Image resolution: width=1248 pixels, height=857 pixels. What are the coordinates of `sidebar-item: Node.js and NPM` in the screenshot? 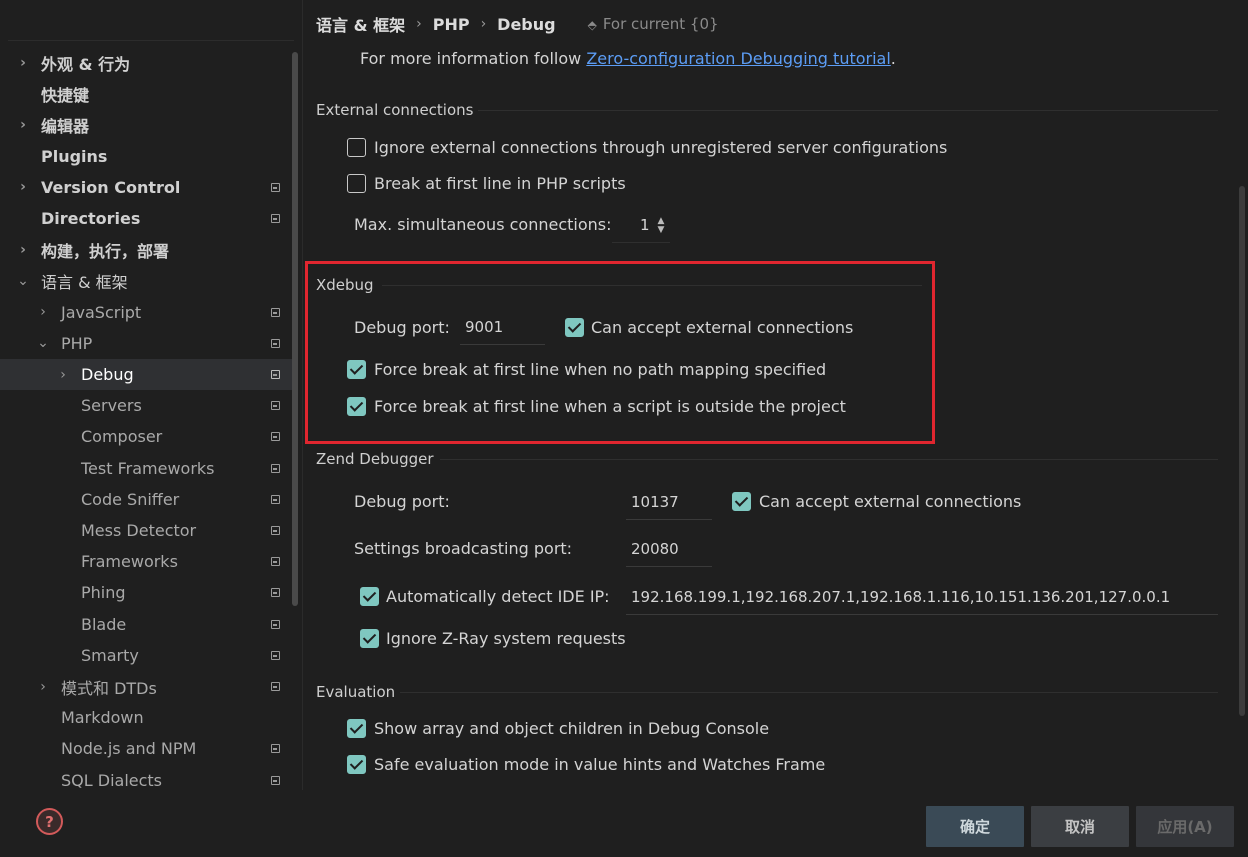 It's located at (146, 748).